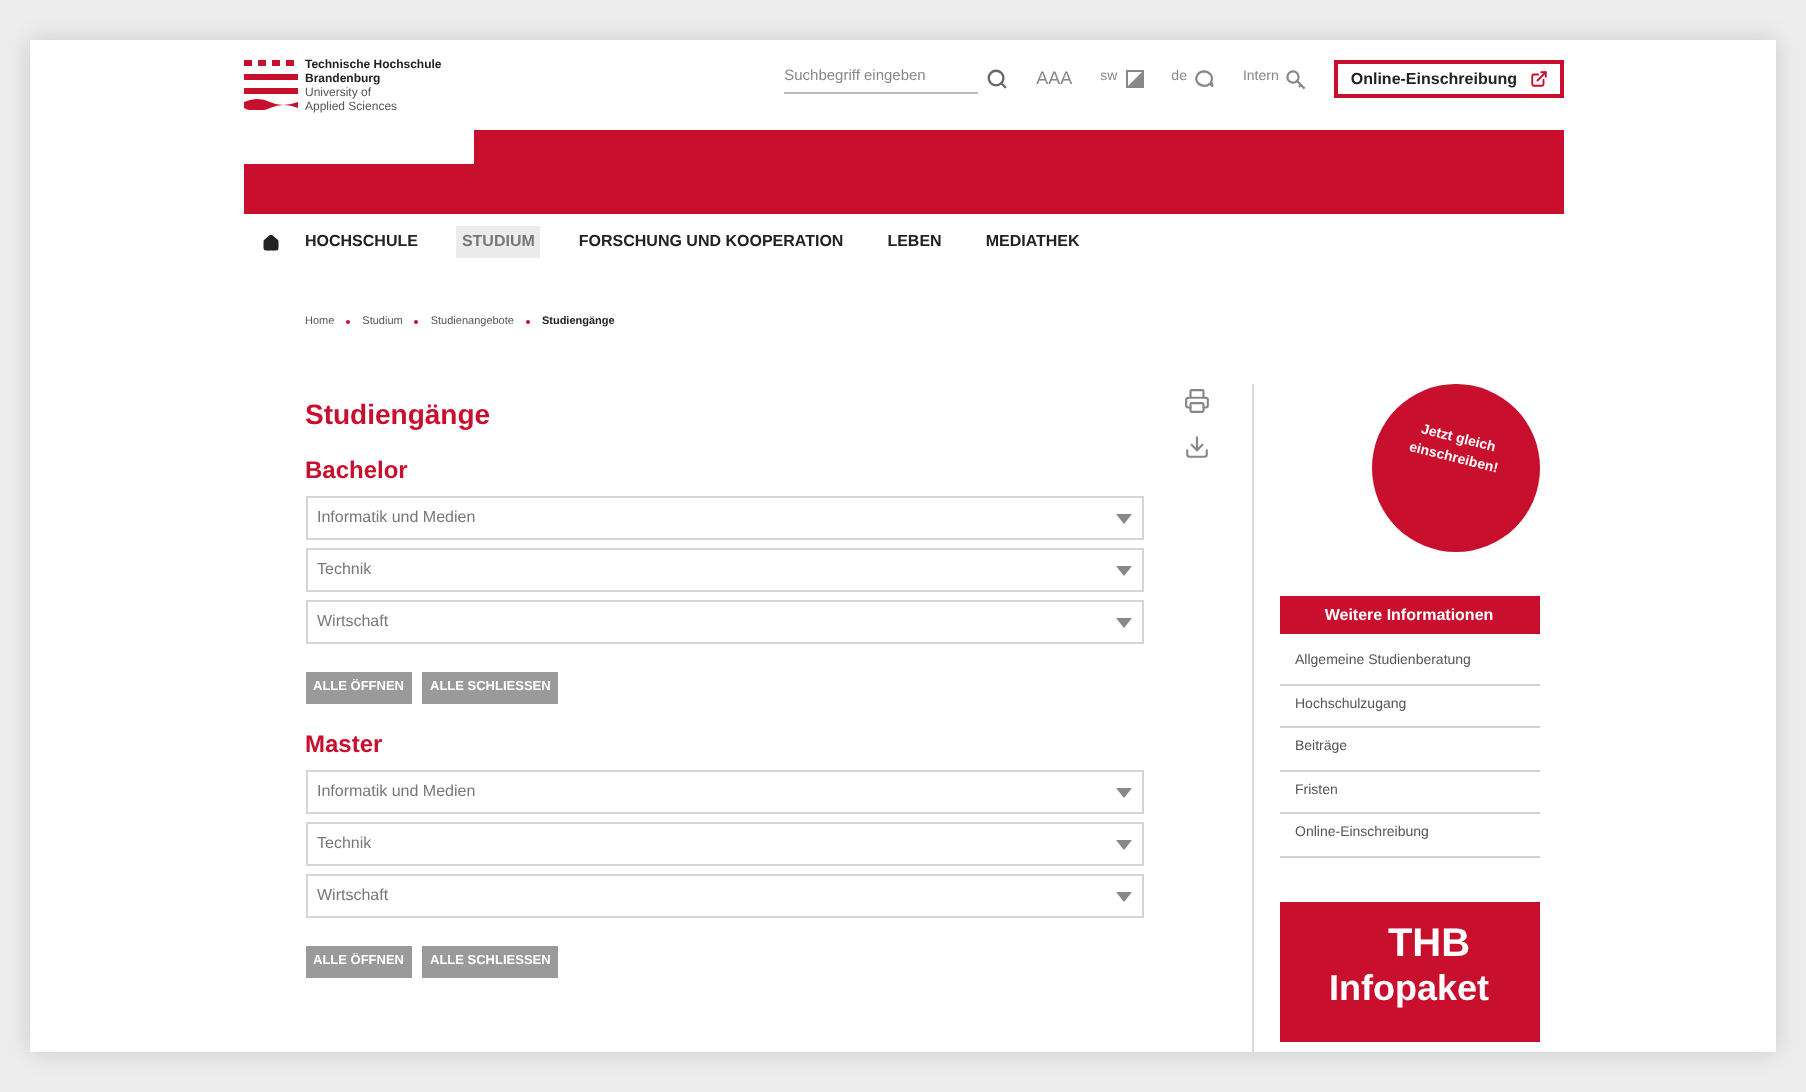  Describe the element at coordinates (361, 242) in the screenshot. I see `nav-item: HOCHSCHULE` at that location.